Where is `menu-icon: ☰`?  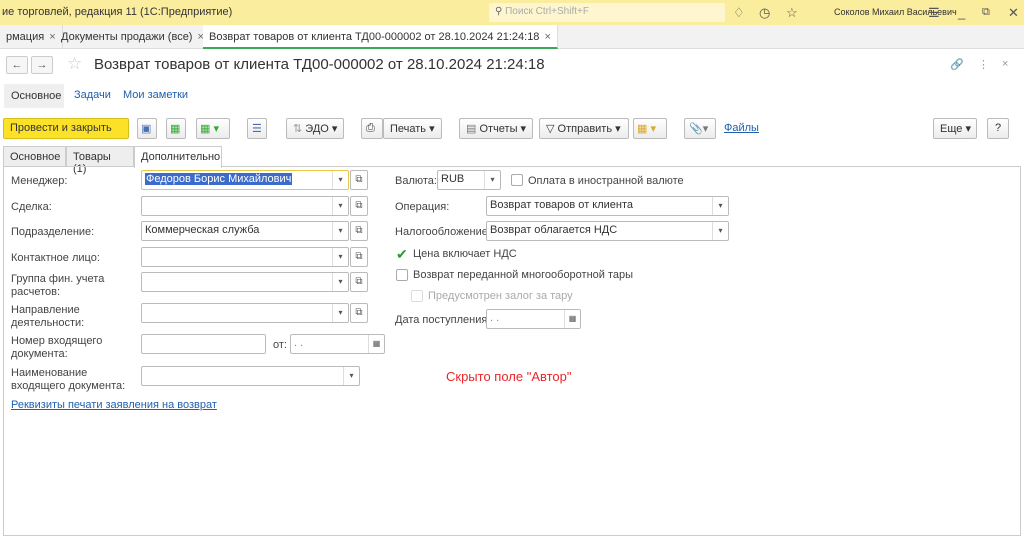
menu-icon: ☰ is located at coordinates (934, 13).